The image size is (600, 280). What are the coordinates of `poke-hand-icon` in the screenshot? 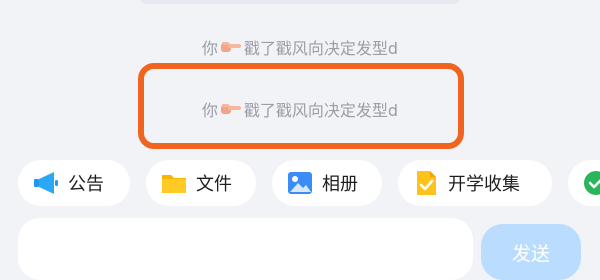 It's located at (230, 47).